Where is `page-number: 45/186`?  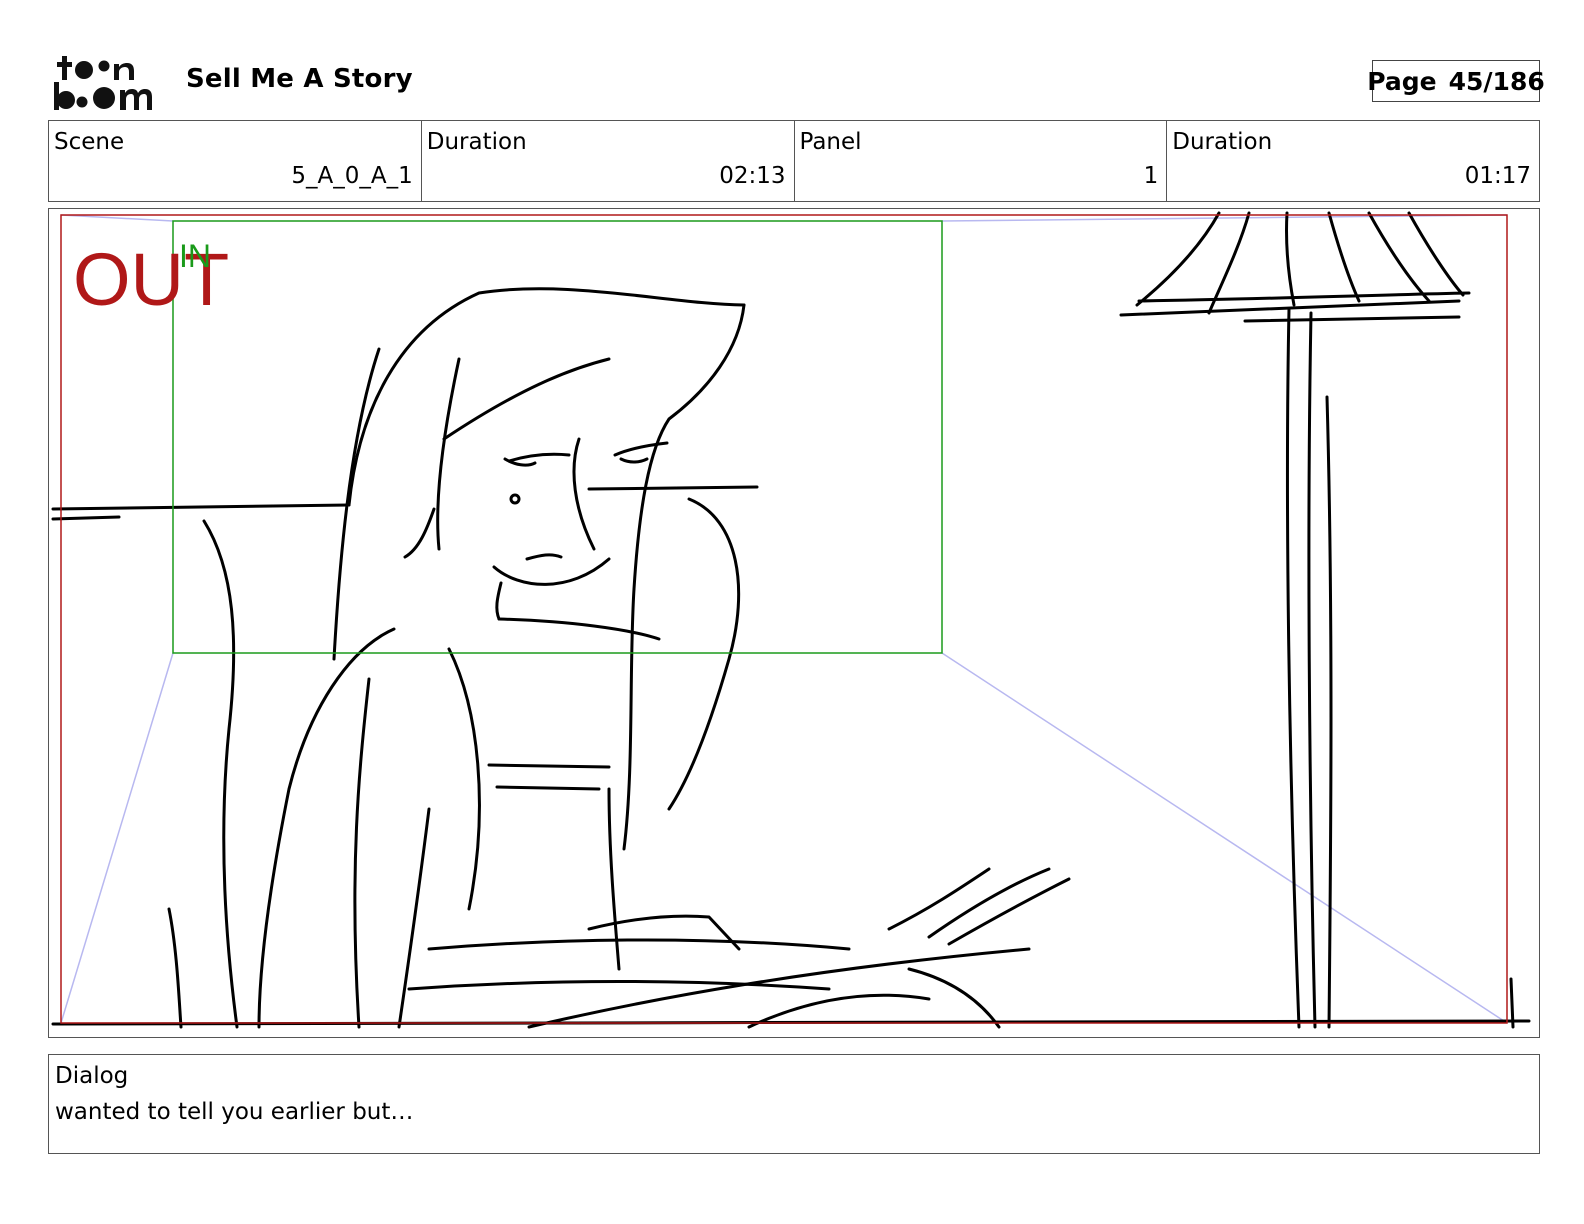 page-number: 45/186 is located at coordinates (1496, 81).